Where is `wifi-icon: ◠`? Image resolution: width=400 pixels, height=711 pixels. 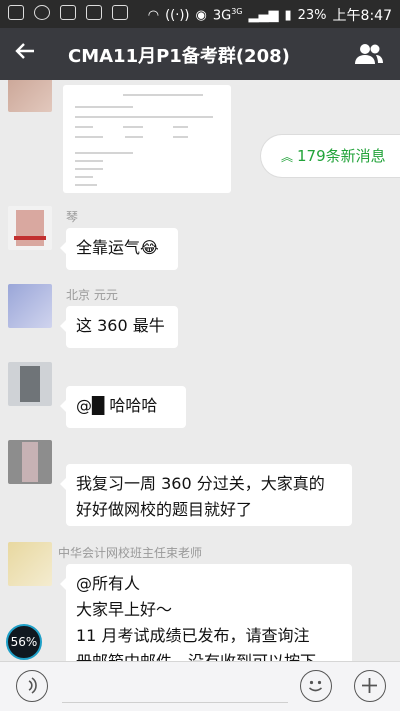
wifi-icon: ◠ is located at coordinates (153, 15).